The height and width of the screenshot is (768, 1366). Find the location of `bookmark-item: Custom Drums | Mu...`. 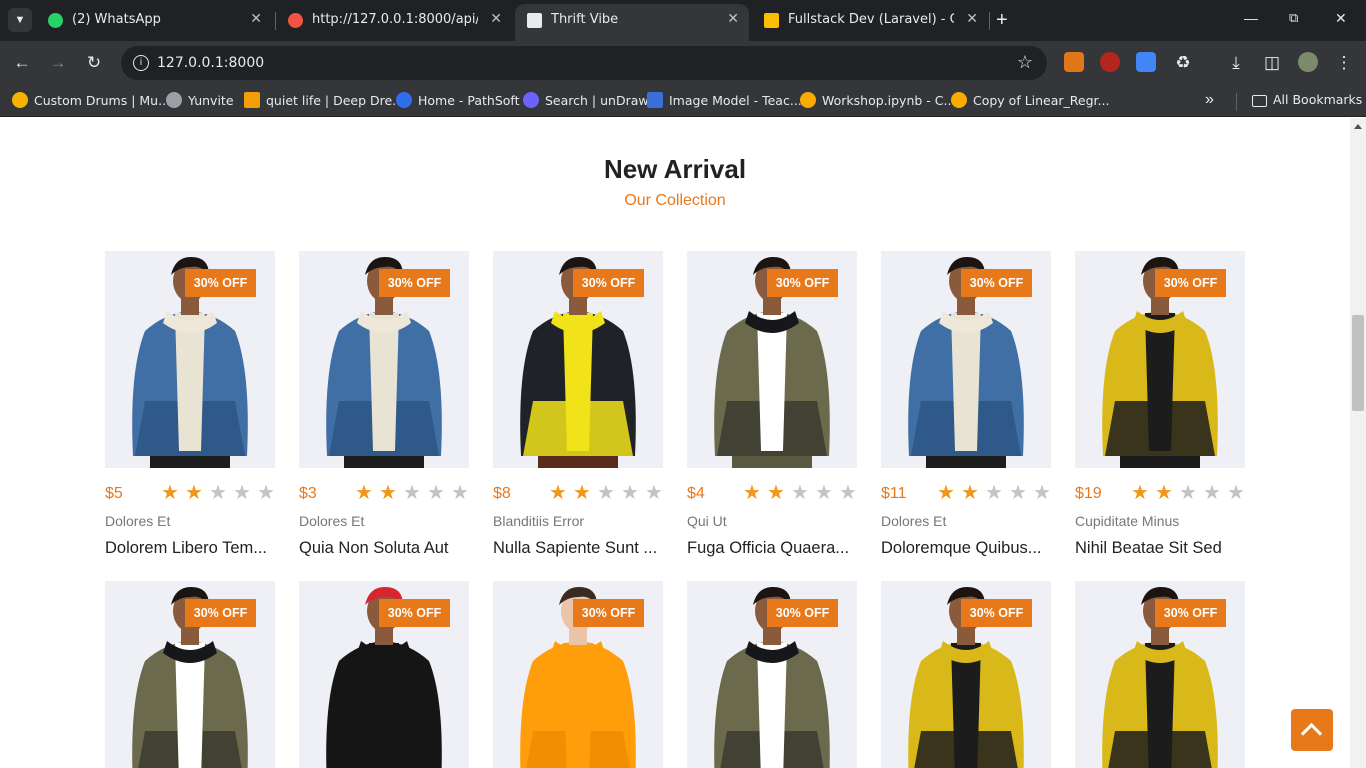

bookmark-item: Custom Drums | Mu... is located at coordinates (91, 101).